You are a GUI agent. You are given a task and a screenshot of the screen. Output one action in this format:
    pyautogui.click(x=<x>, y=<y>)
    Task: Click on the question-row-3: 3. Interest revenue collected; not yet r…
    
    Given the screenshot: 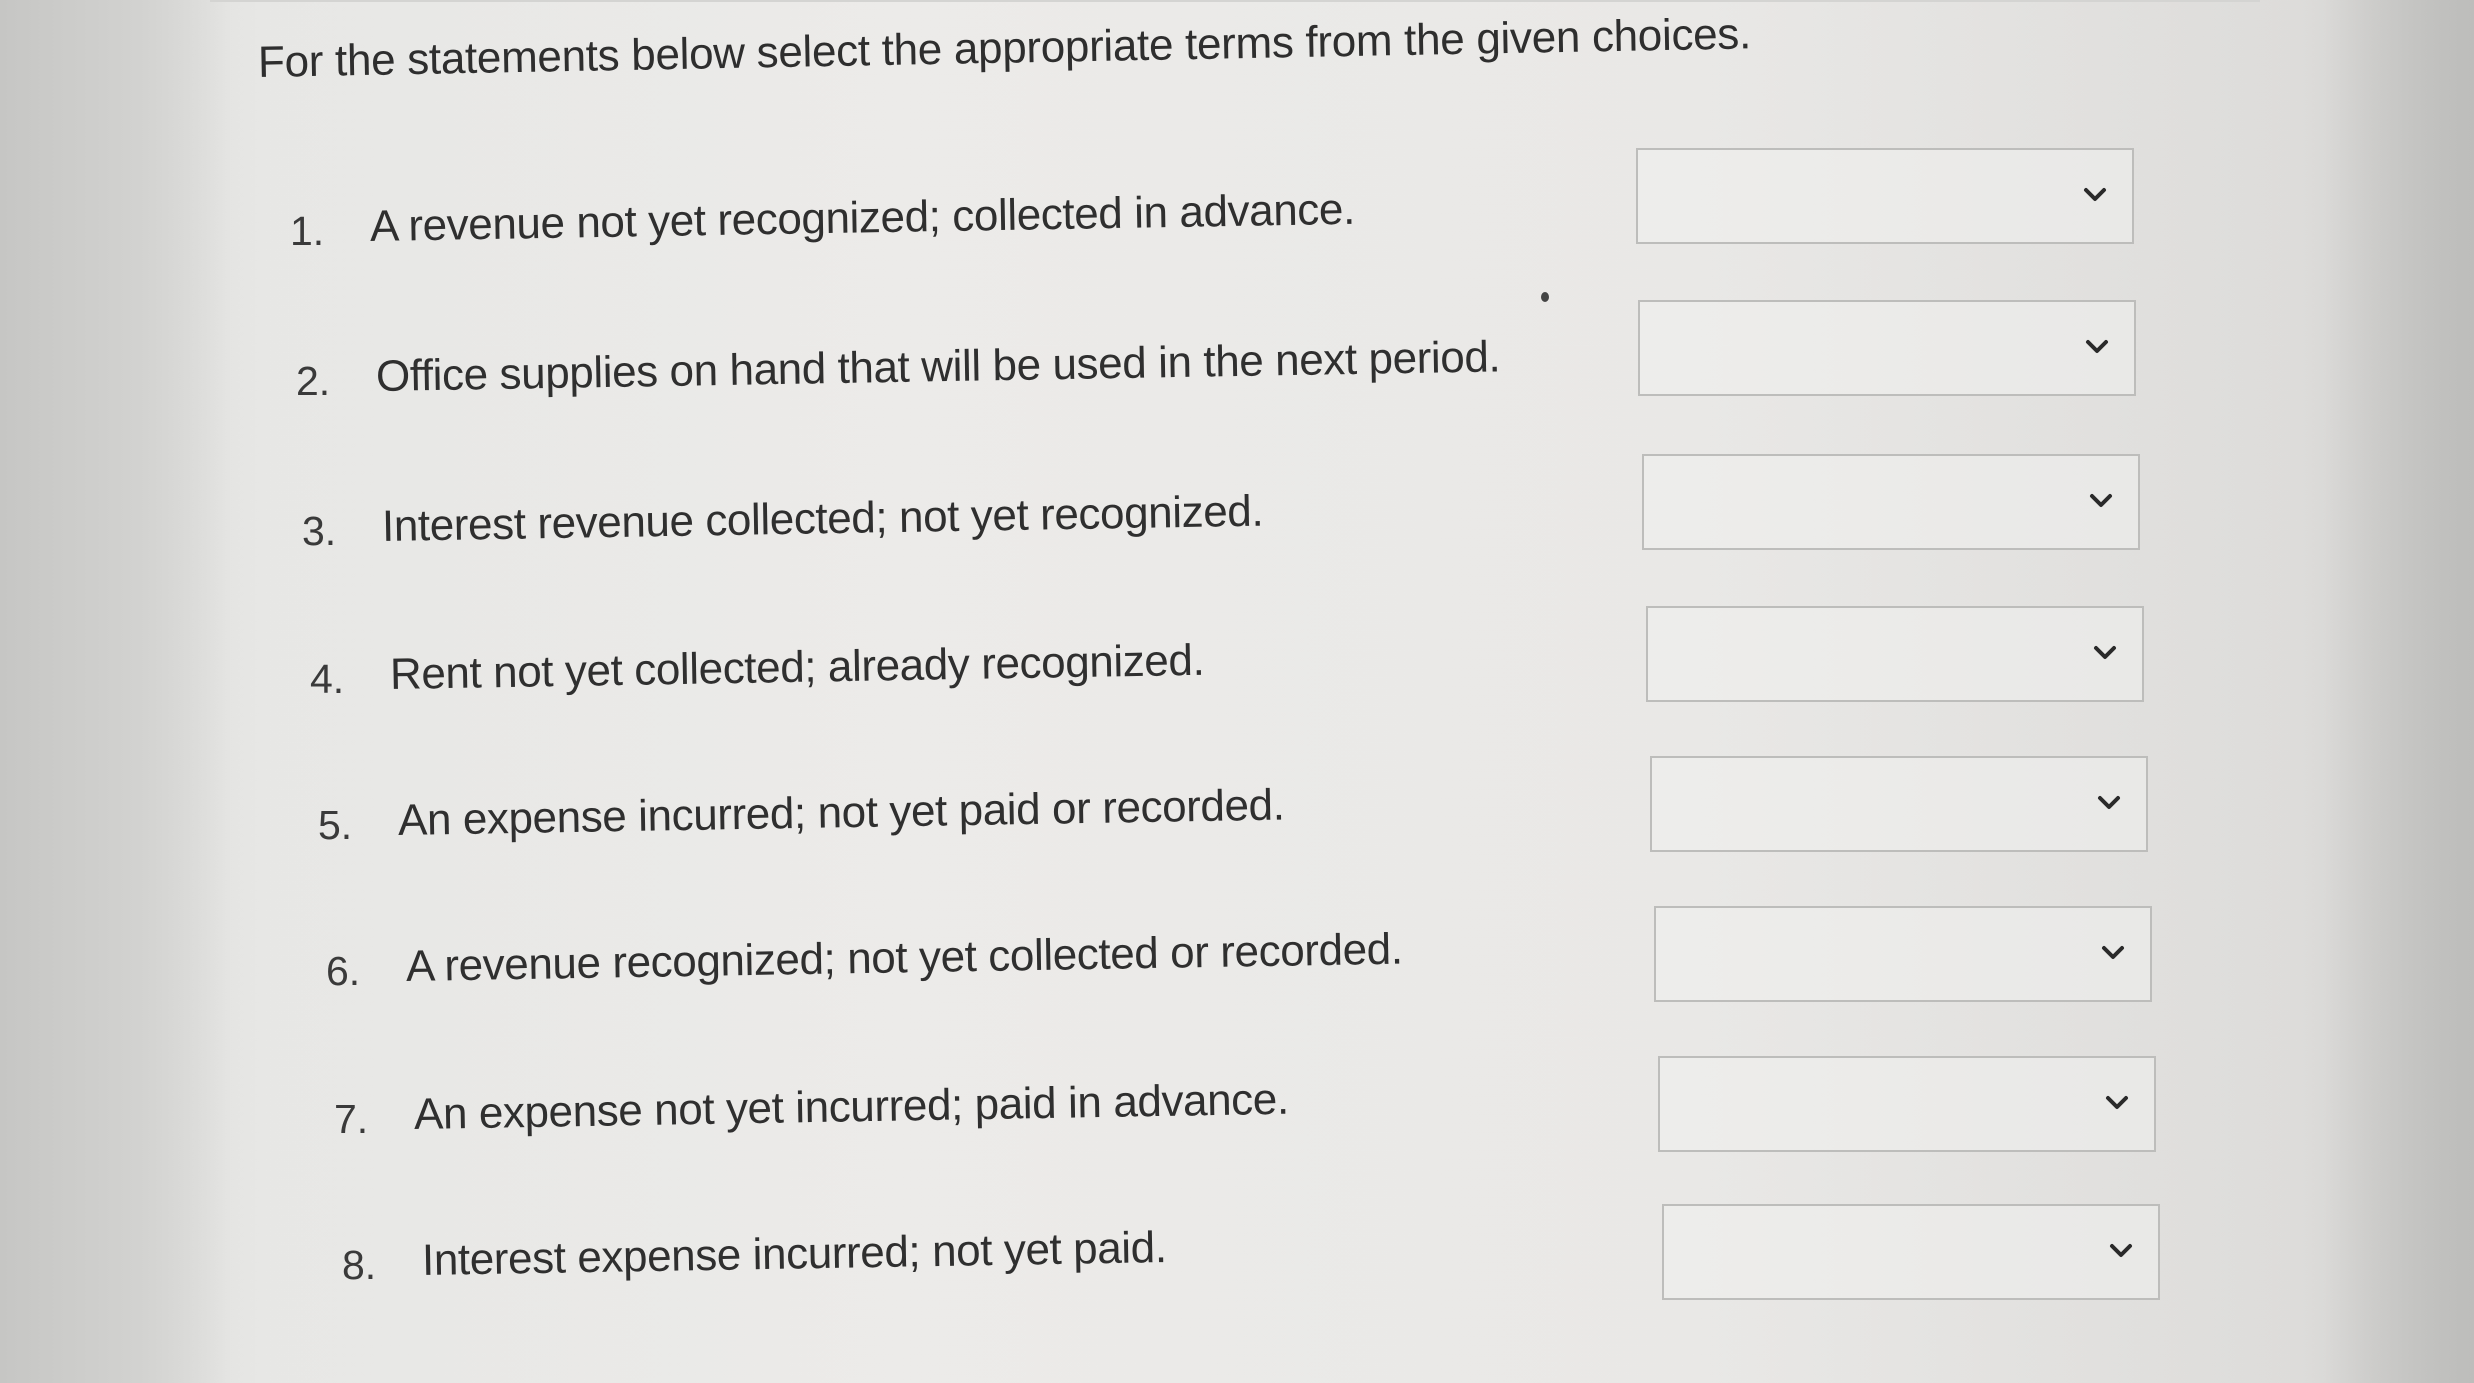 What is the action you would take?
    pyautogui.click(x=1388, y=535)
    